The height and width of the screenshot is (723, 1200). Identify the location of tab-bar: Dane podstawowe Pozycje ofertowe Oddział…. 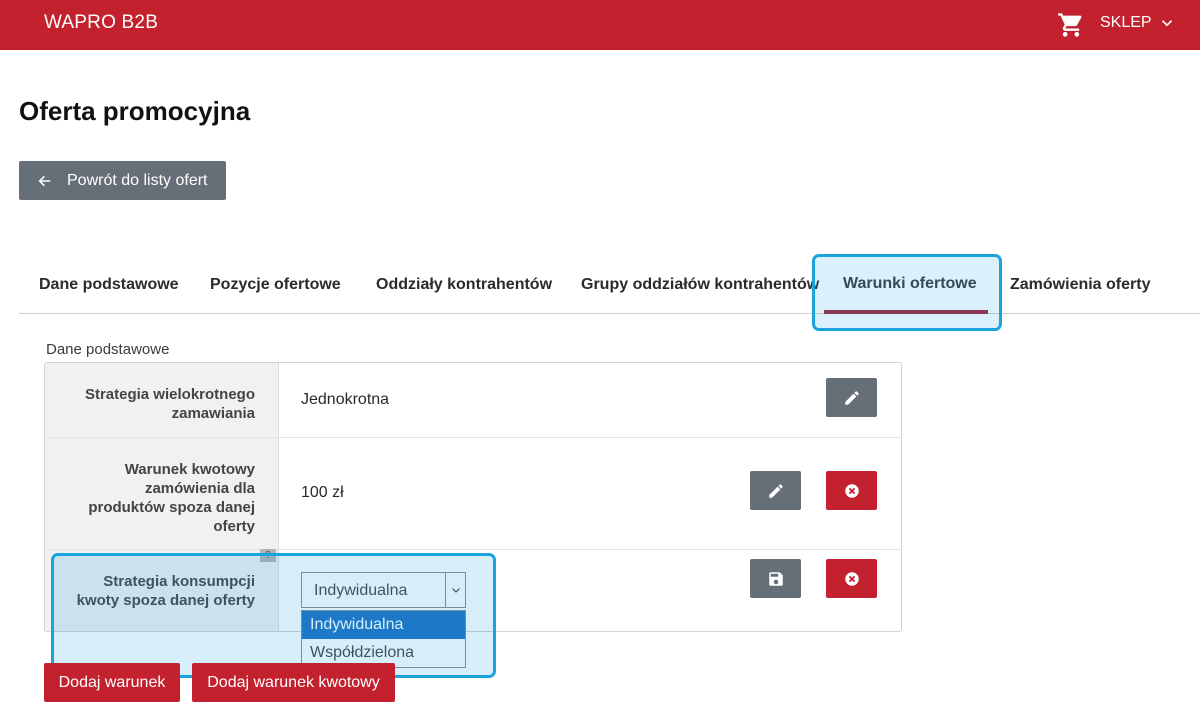
(609, 284).